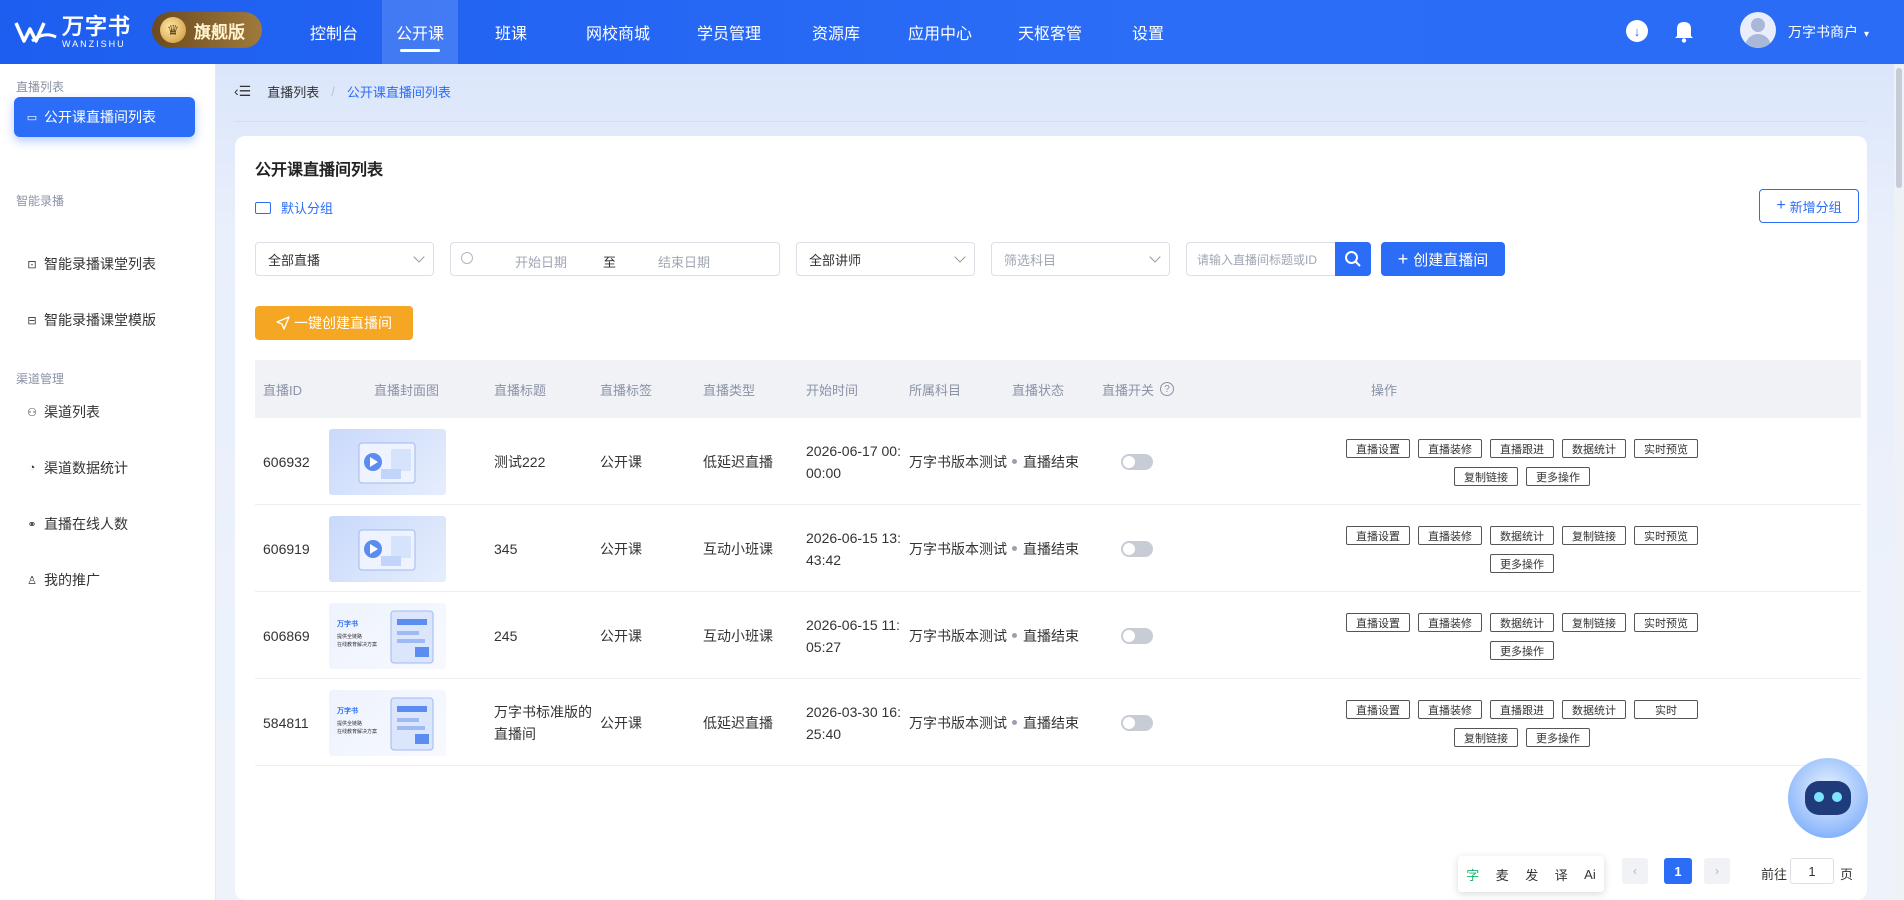  Describe the element at coordinates (1717, 871) in the screenshot. I see `next-page-button: ›` at that location.